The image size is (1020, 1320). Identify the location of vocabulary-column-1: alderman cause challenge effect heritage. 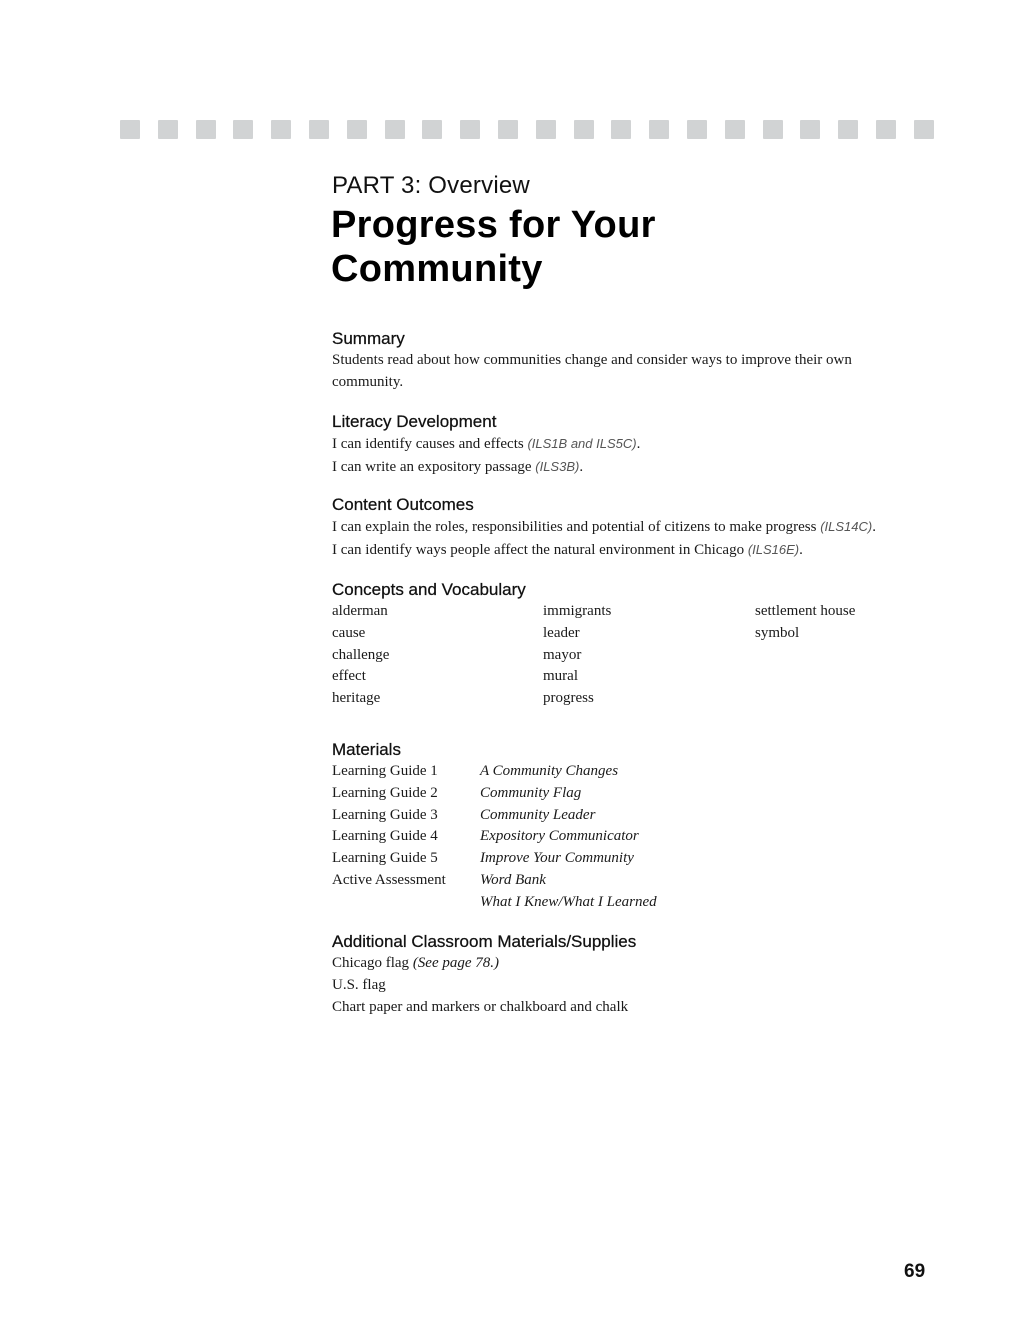
(360, 655).